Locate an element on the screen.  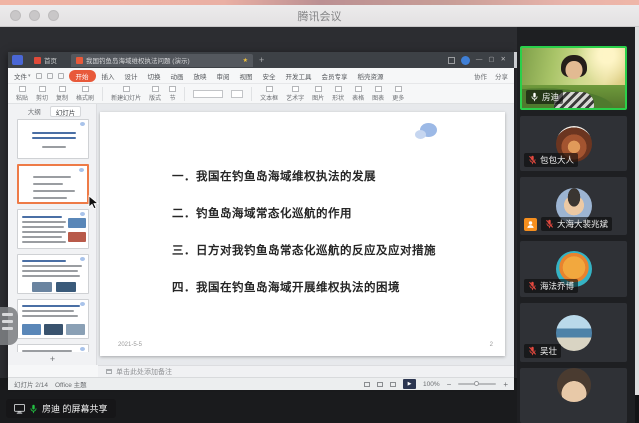
participant-name: 吴壮 is located at coordinates (549, 351).